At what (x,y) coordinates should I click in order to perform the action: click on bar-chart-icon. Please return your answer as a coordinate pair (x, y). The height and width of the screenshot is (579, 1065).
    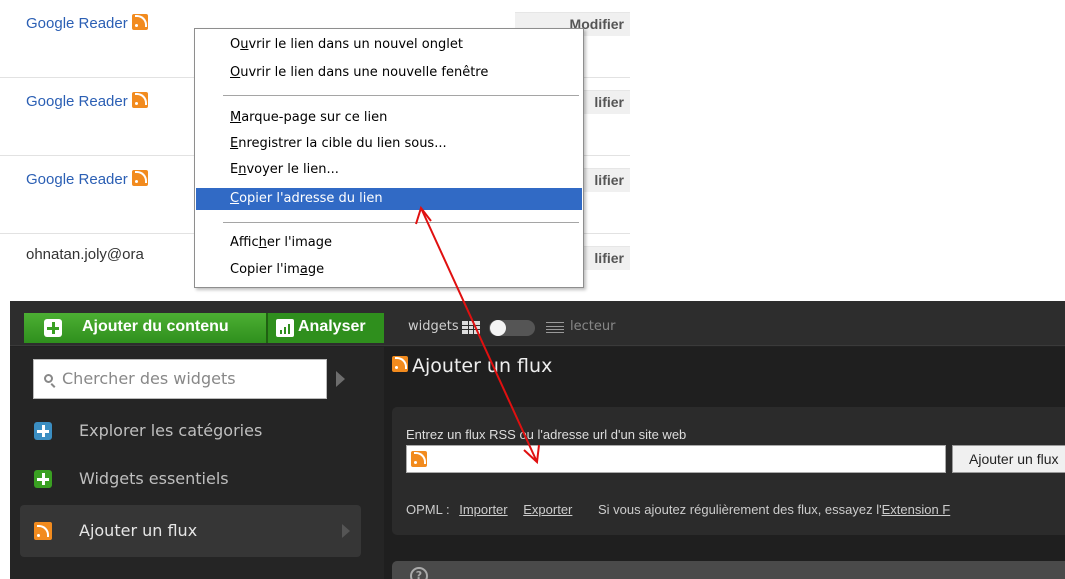
    Looking at the image, I should click on (285, 328).